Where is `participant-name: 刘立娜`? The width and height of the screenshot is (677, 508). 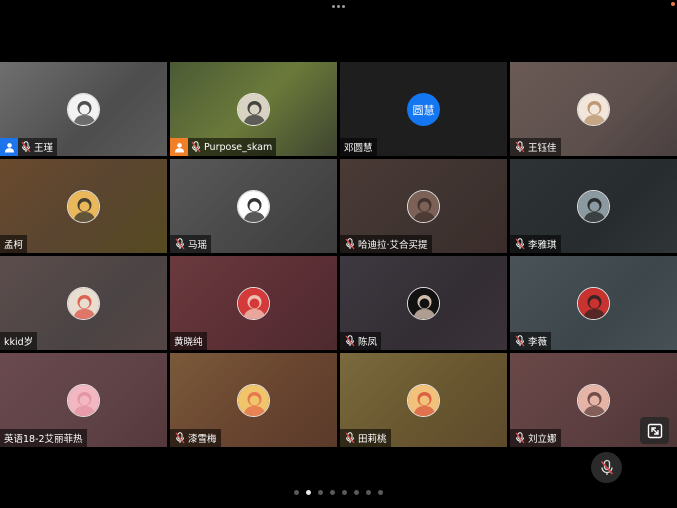
participant-name: 刘立娜 is located at coordinates (542, 439).